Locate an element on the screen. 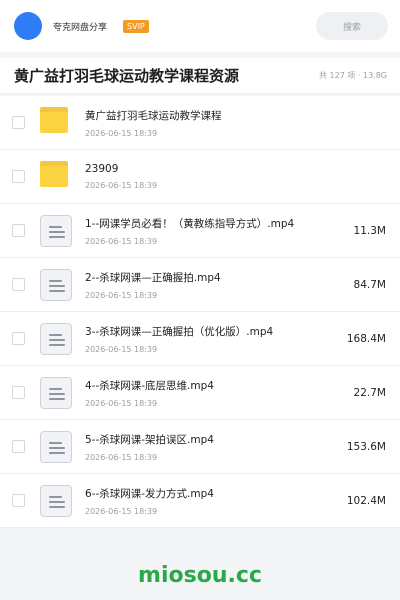  file-name: 6--杀球网课-发力方式.mp4 is located at coordinates (149, 493).